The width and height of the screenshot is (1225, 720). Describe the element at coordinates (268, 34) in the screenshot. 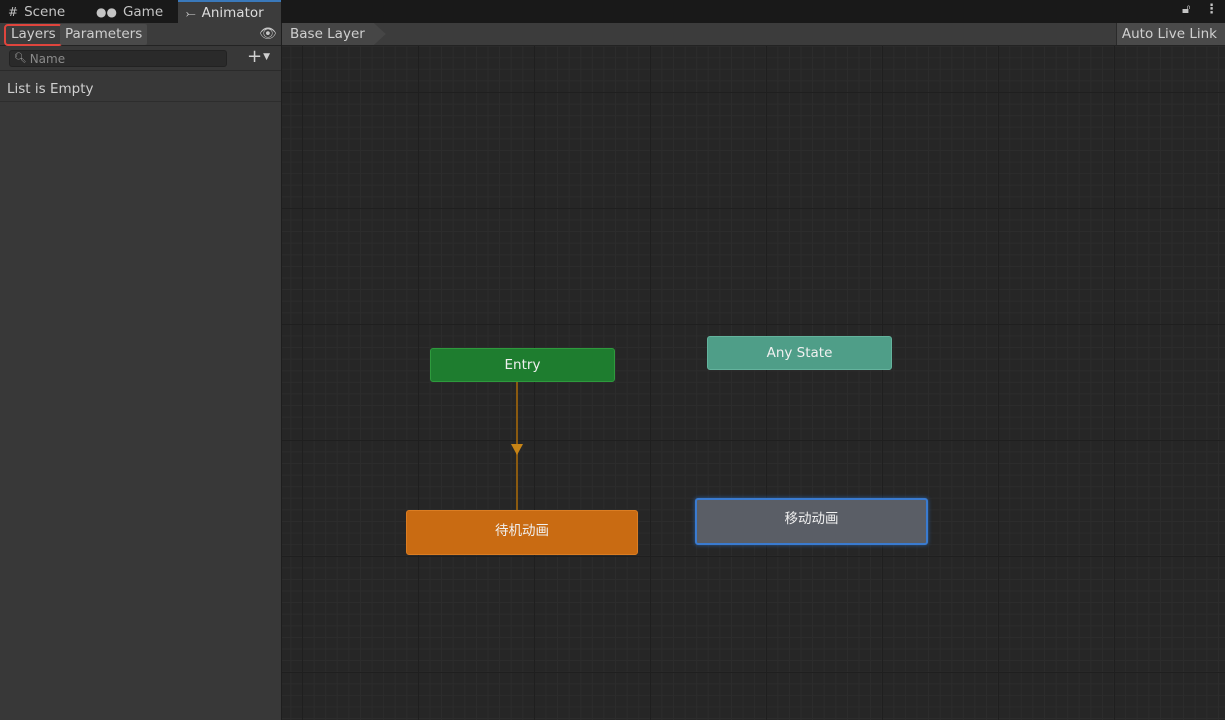

I see `eye-icon: 👁︎` at that location.